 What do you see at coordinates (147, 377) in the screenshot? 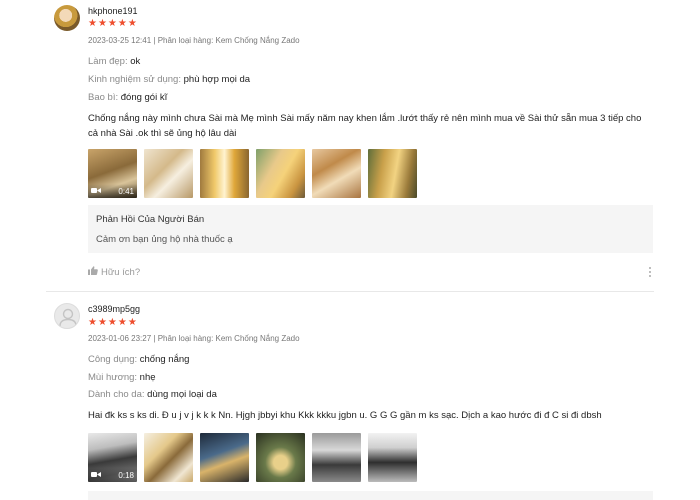
I see `attribute-value: nhẹ` at bounding box center [147, 377].